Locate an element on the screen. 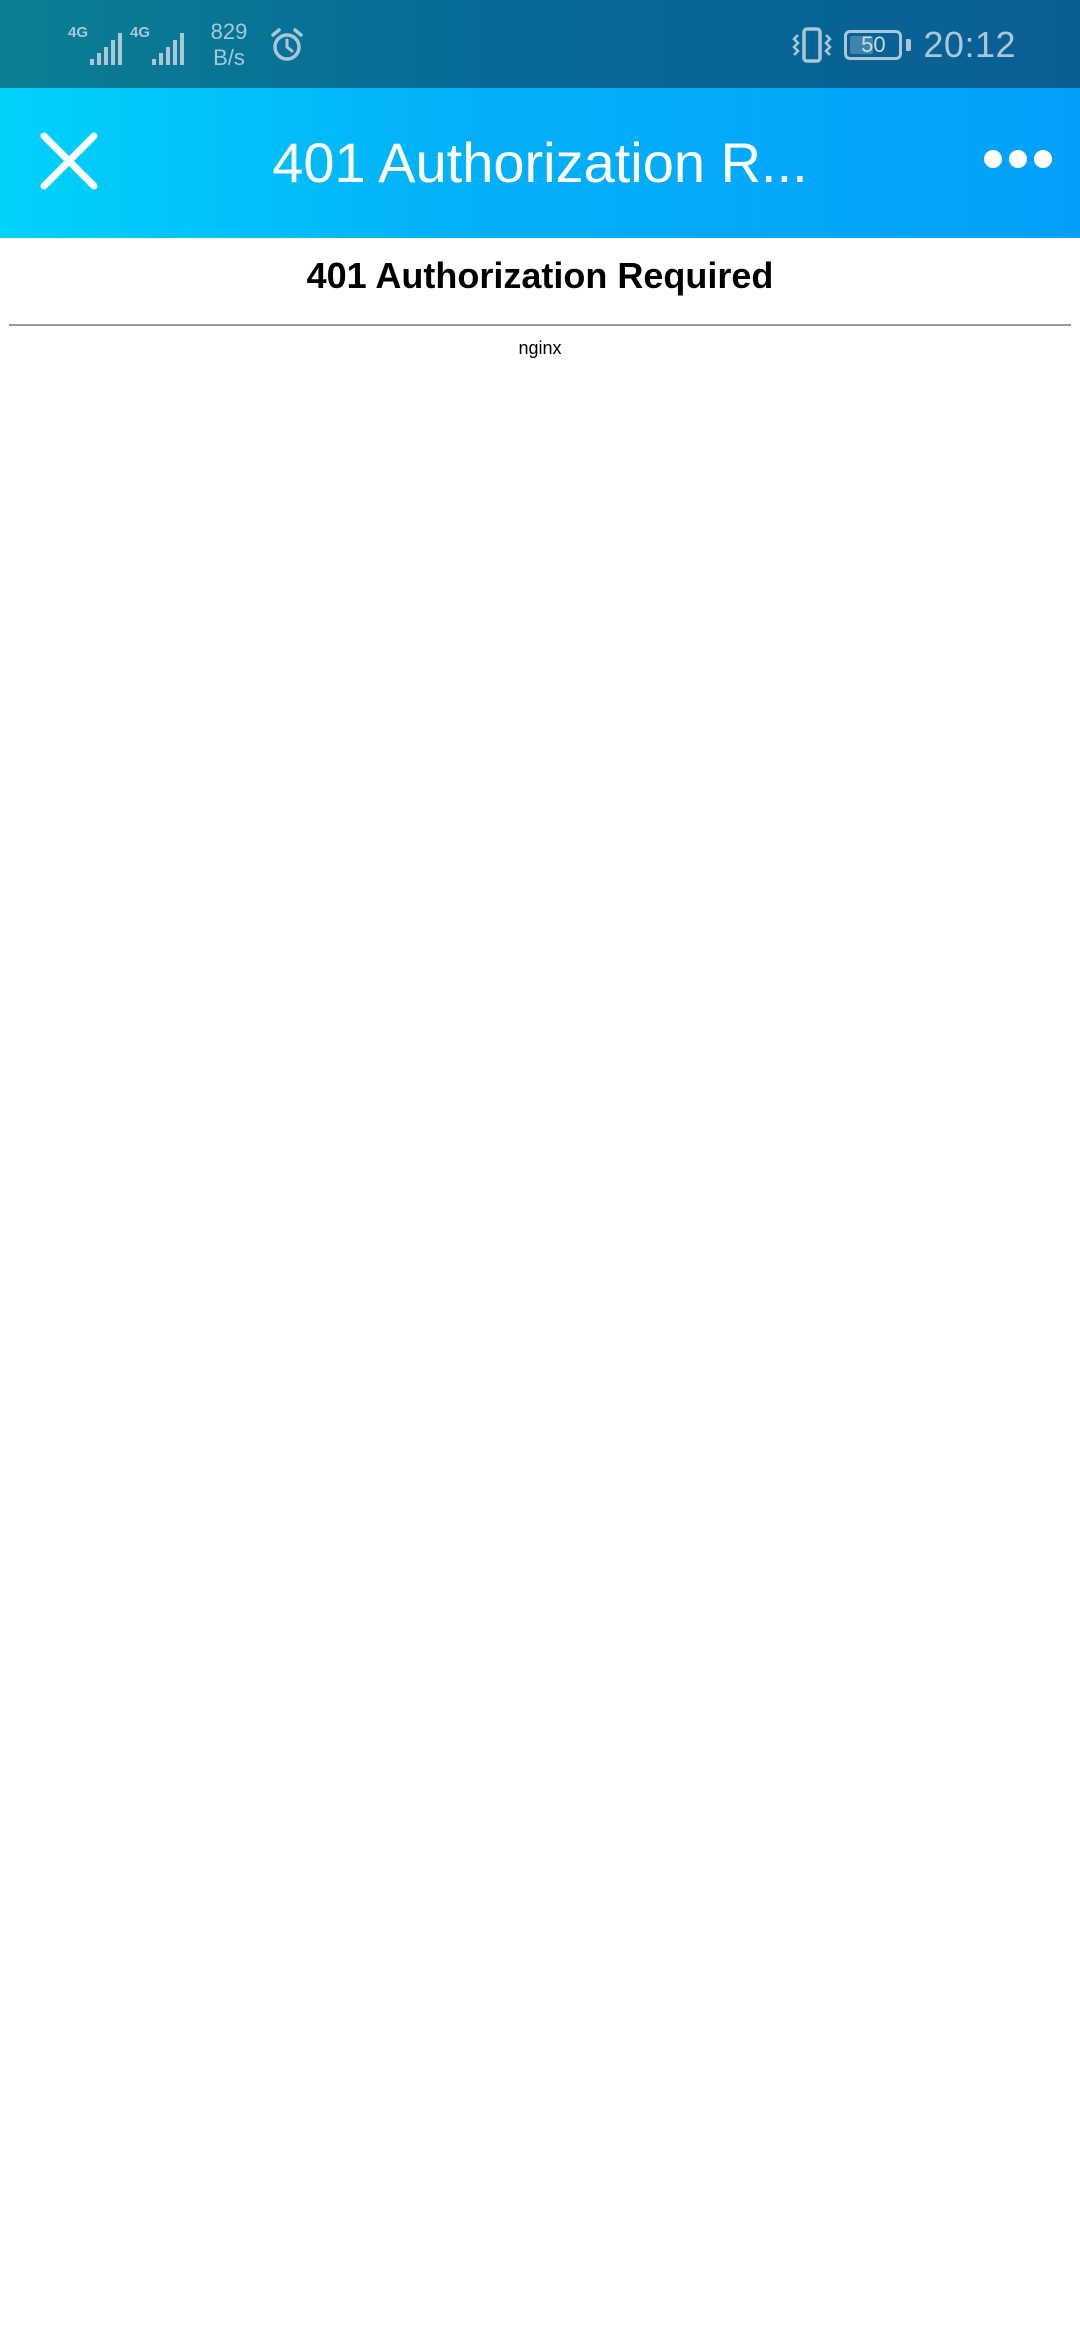 The width and height of the screenshot is (1080, 2340). status-left: 4G 4G 829 B/s is located at coordinates (187, 45).